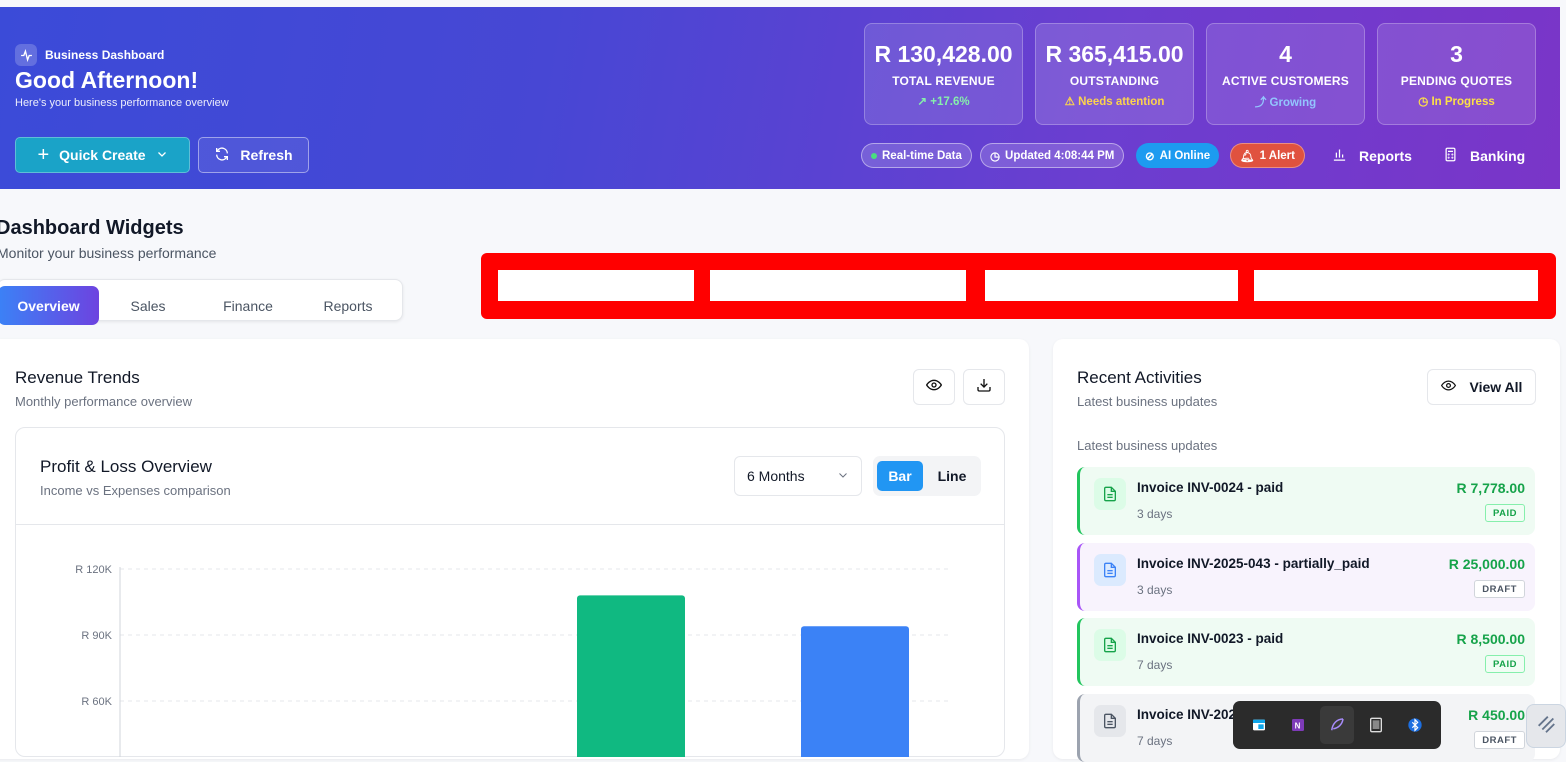 The width and height of the screenshot is (1566, 762). What do you see at coordinates (222, 155) in the screenshot?
I see `refresh-icon` at bounding box center [222, 155].